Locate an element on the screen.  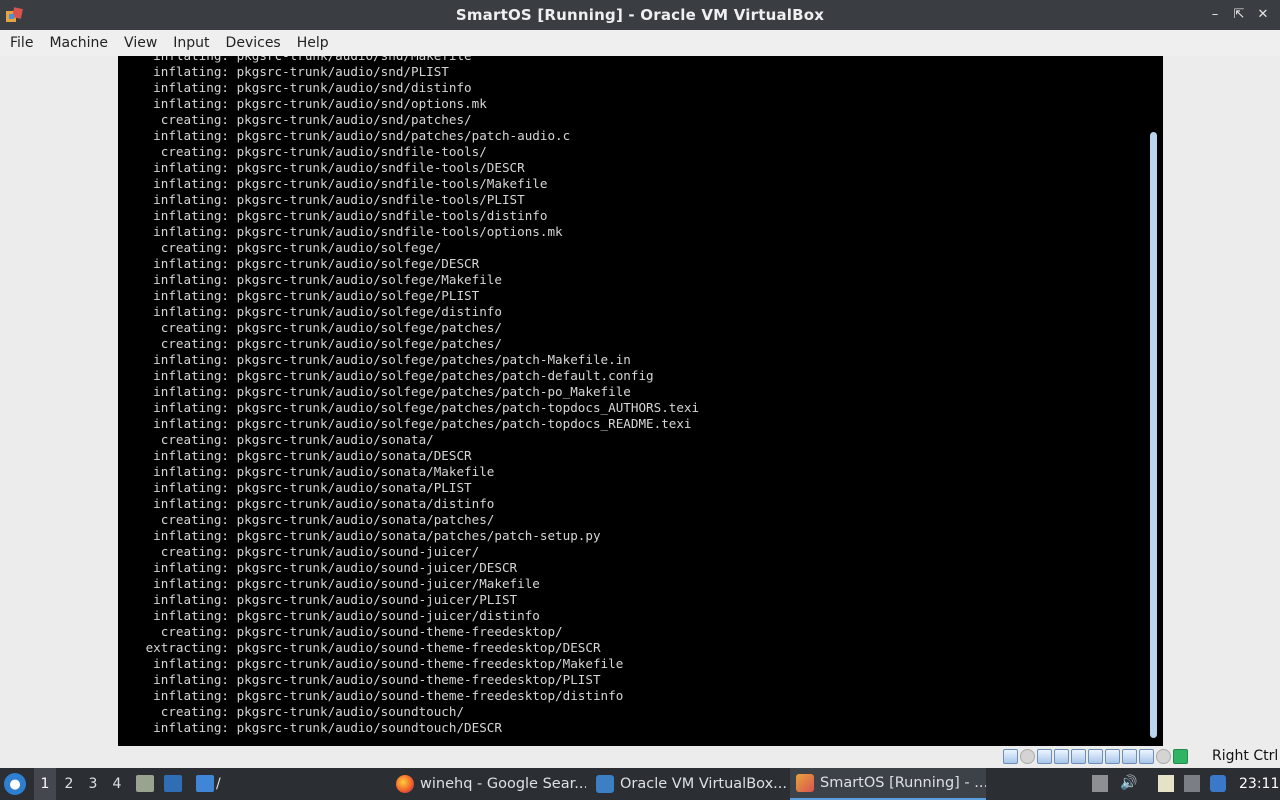
hard-disk-icon is located at coordinates (1010, 756).